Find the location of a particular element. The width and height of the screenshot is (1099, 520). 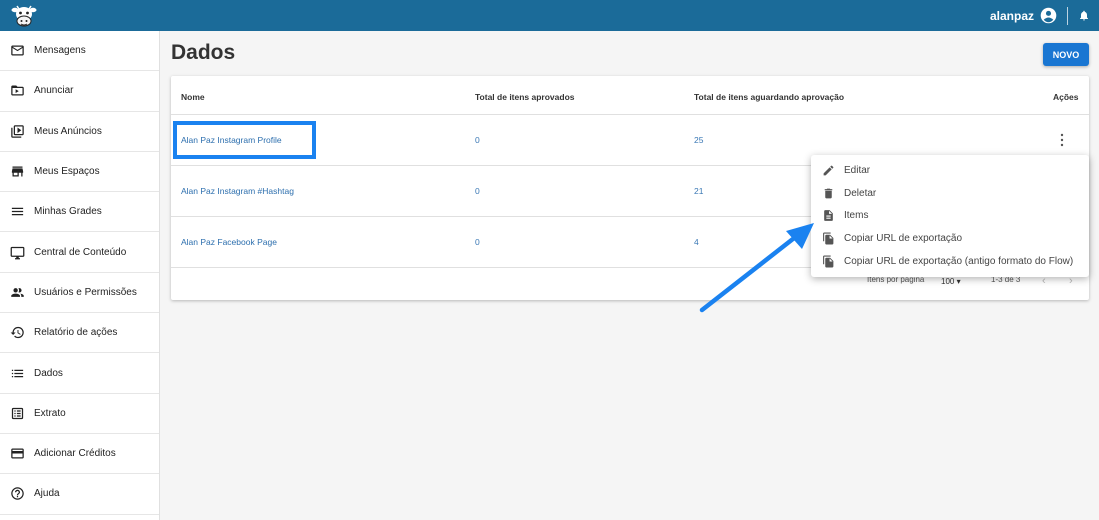

ad-library-icon is located at coordinates (17, 131).